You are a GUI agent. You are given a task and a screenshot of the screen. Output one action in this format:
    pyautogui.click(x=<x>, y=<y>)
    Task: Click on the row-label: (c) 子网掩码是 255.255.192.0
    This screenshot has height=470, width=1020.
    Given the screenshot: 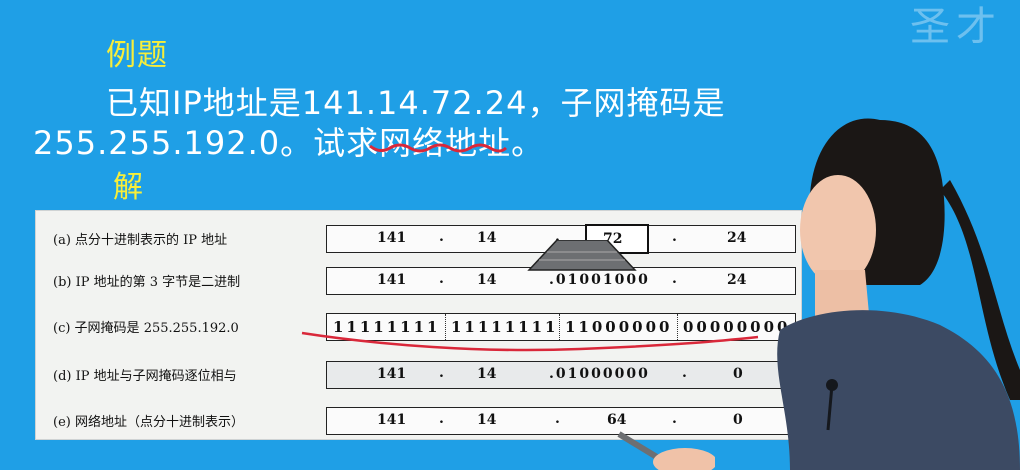 What is the action you would take?
    pyautogui.click(x=146, y=328)
    